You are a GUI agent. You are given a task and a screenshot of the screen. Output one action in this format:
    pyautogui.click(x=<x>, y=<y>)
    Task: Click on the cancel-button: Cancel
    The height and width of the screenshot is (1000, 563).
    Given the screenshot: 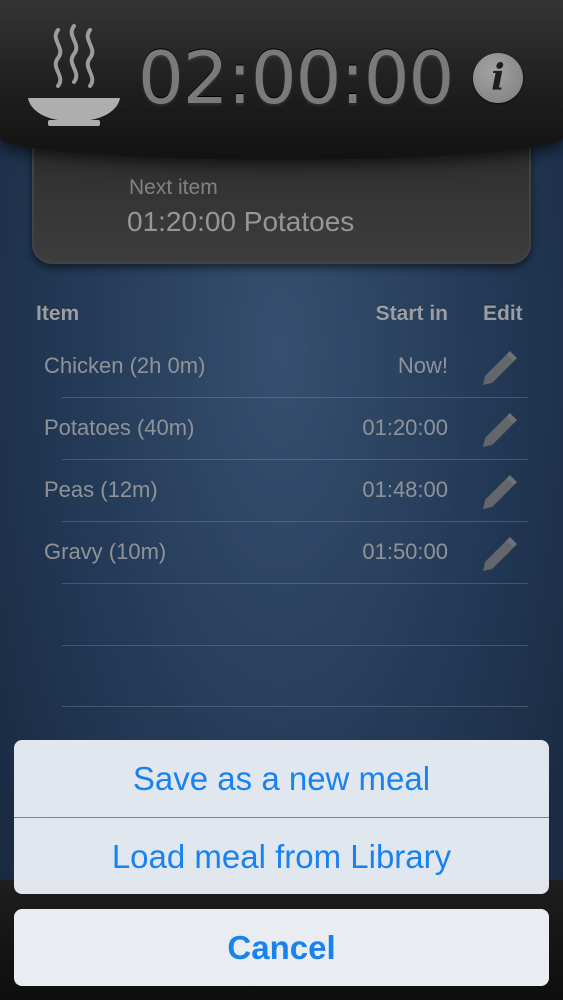 What is the action you would take?
    pyautogui.click(x=281, y=947)
    